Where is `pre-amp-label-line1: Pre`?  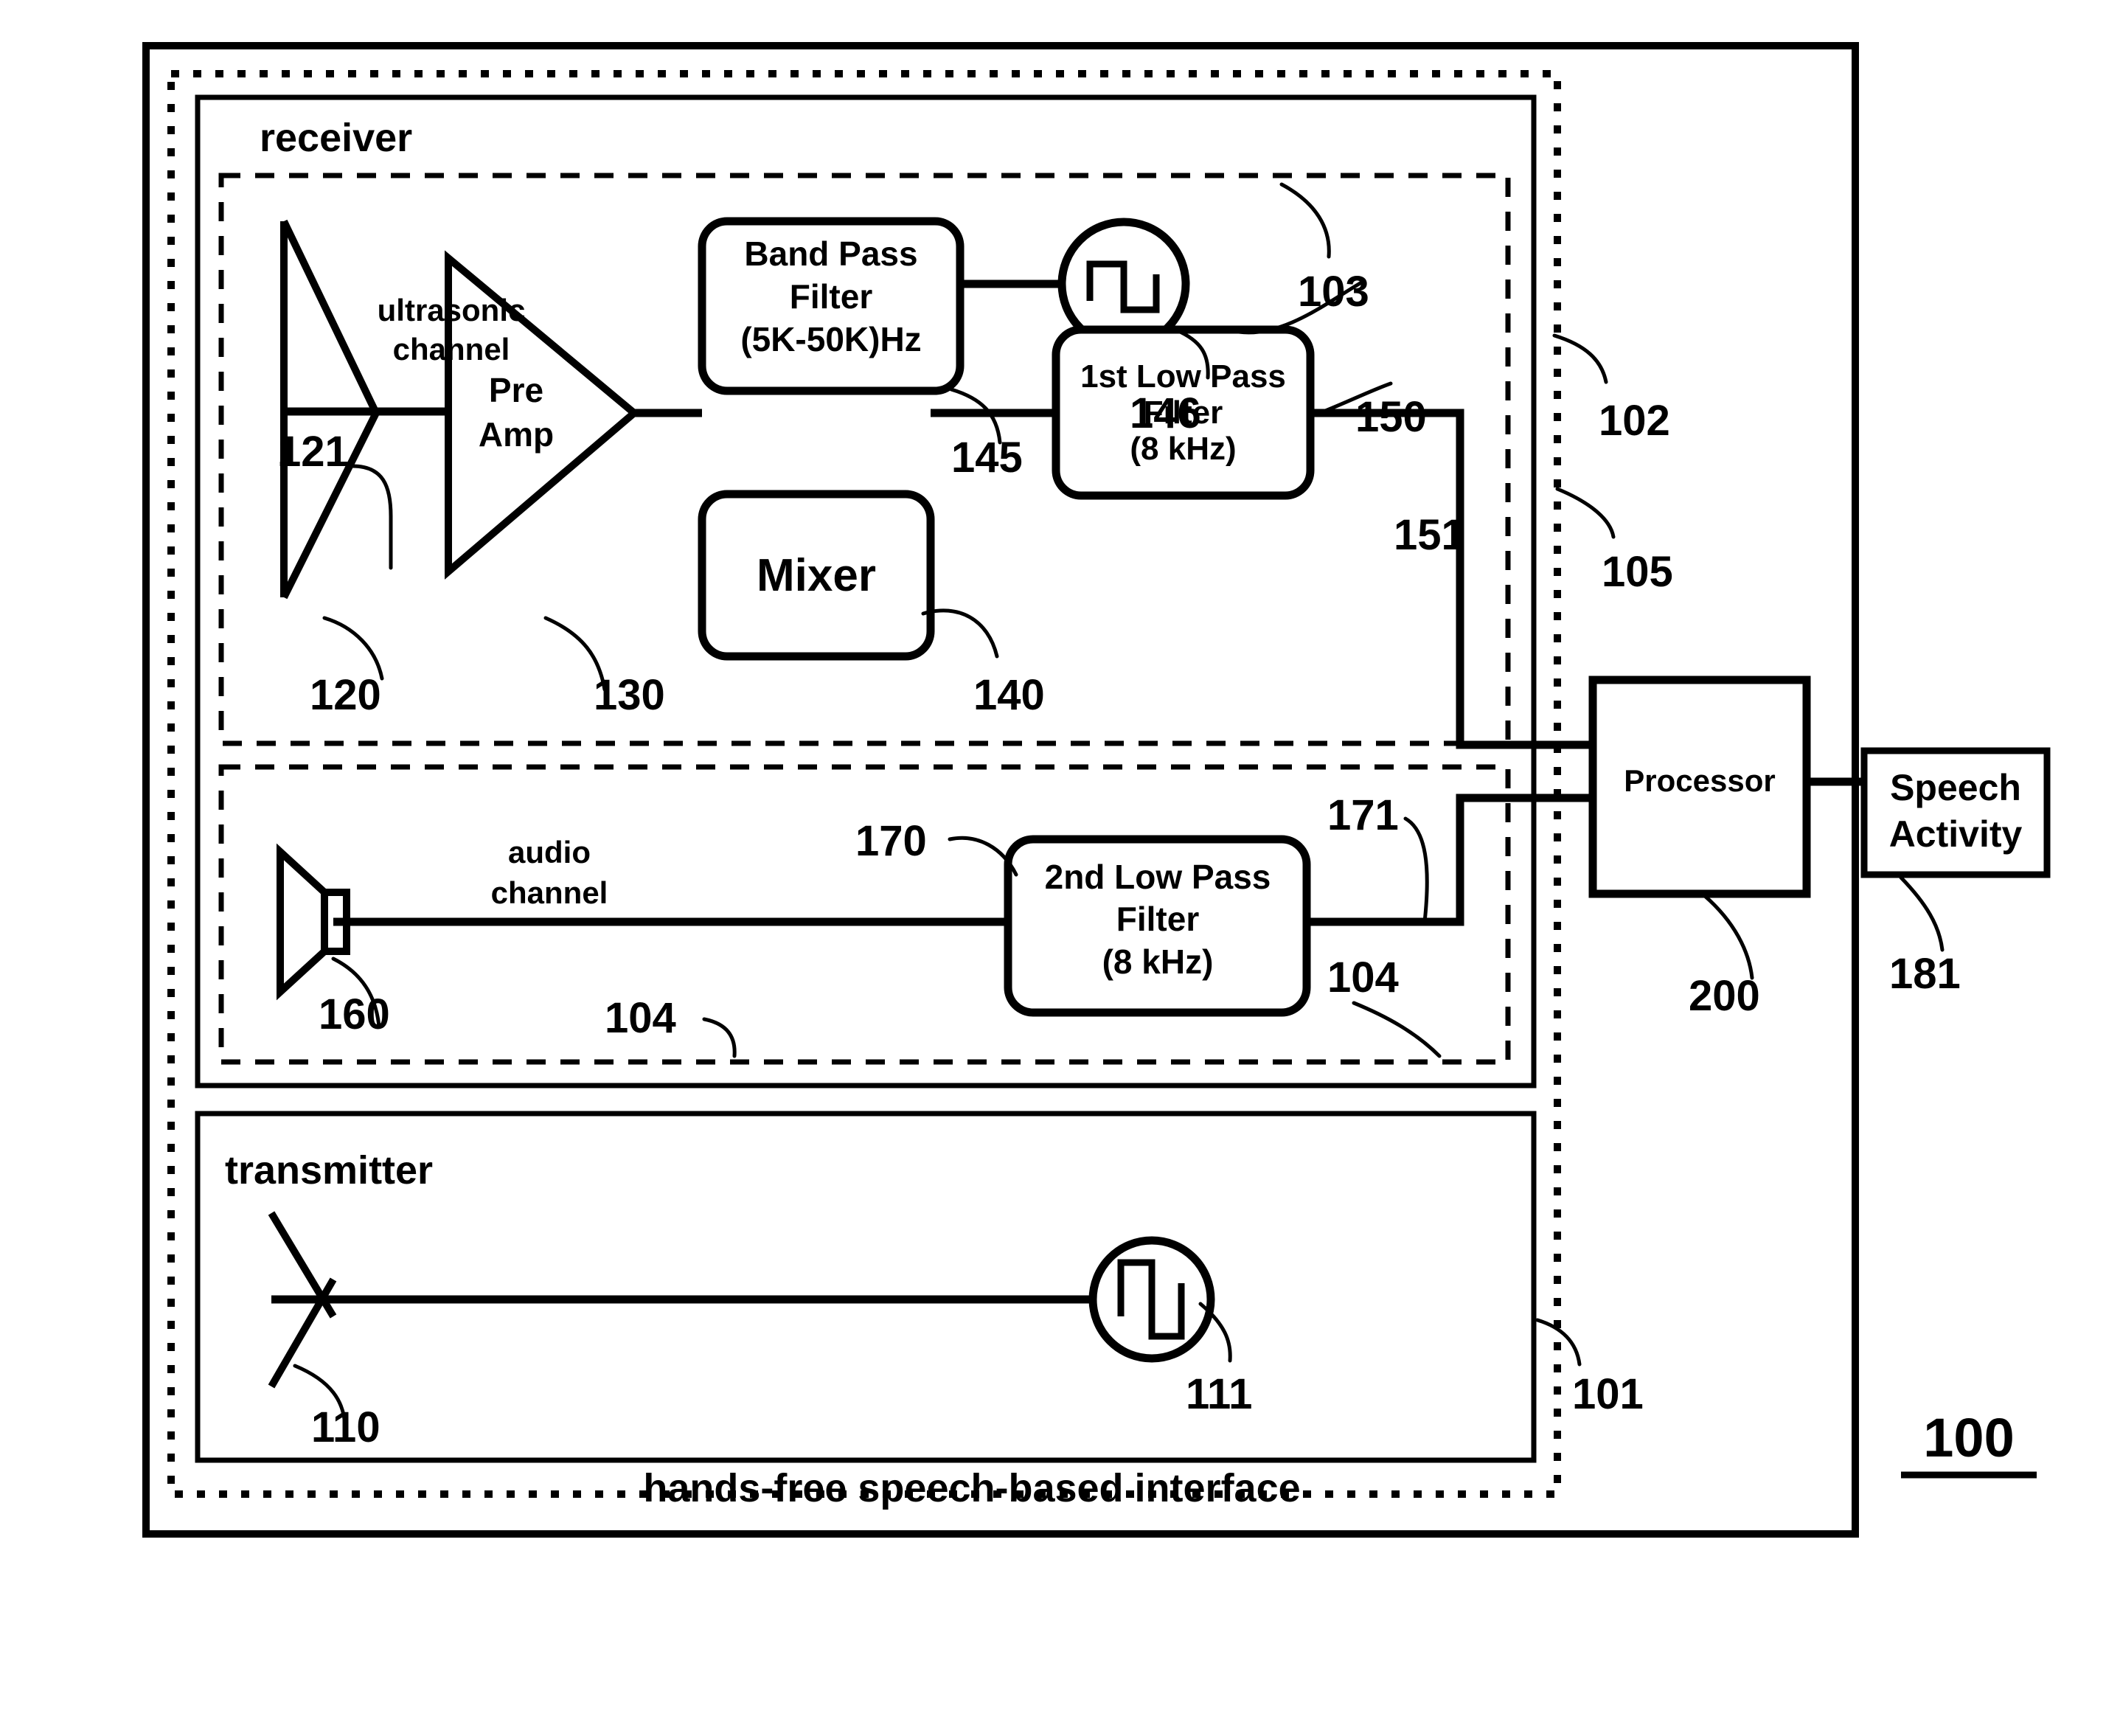 pre-amp-label-line1: Pre is located at coordinates (516, 390).